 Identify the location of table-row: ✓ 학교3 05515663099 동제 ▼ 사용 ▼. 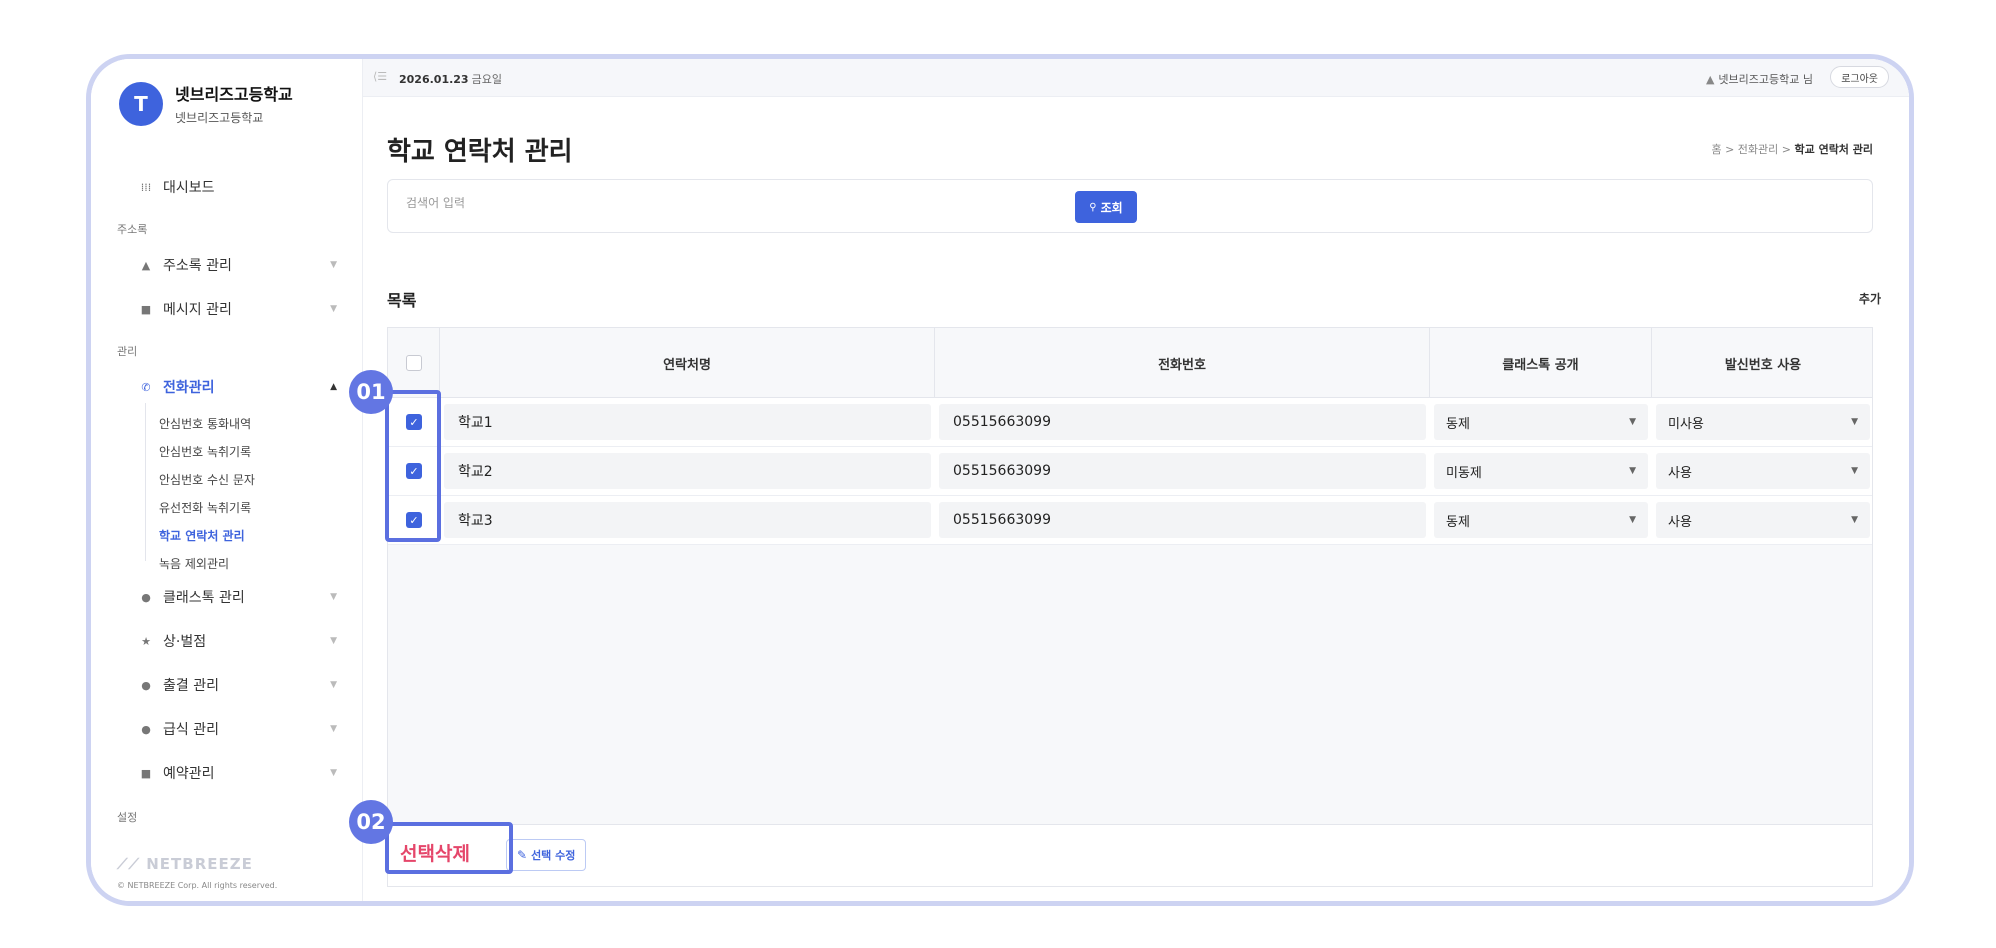
(1130, 520).